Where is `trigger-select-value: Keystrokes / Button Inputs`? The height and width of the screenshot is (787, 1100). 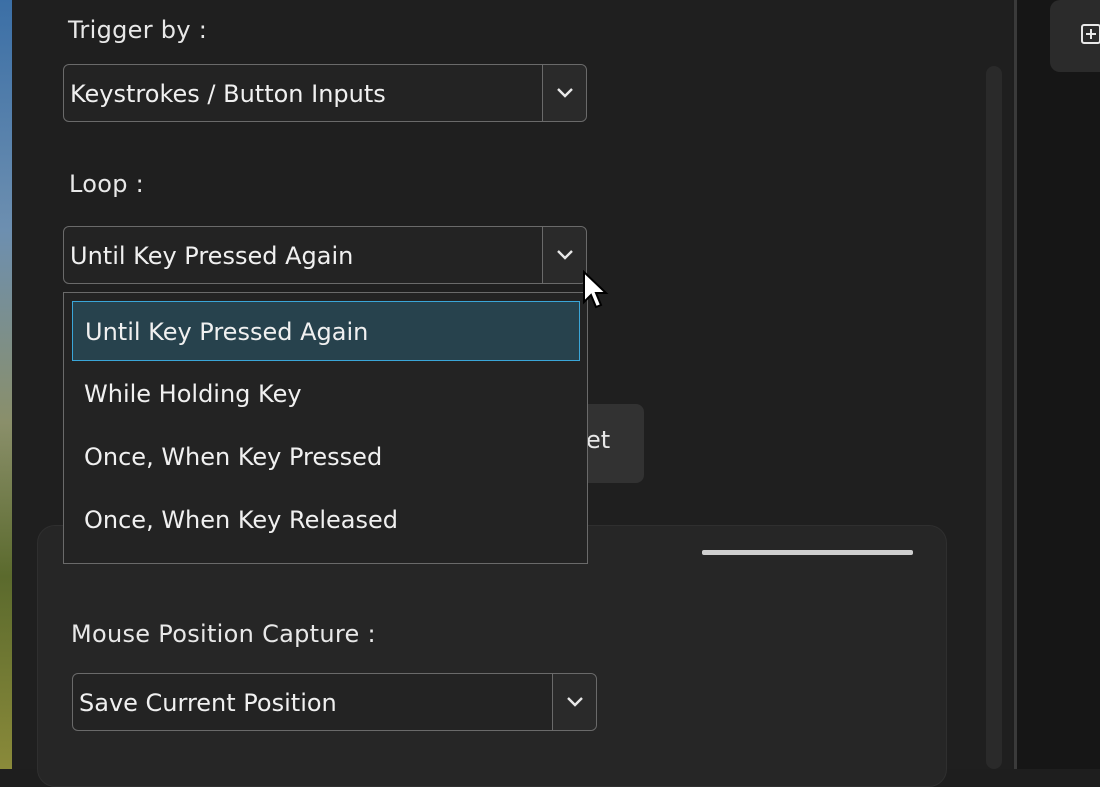 trigger-select-value: Keystrokes / Button Inputs is located at coordinates (228, 94).